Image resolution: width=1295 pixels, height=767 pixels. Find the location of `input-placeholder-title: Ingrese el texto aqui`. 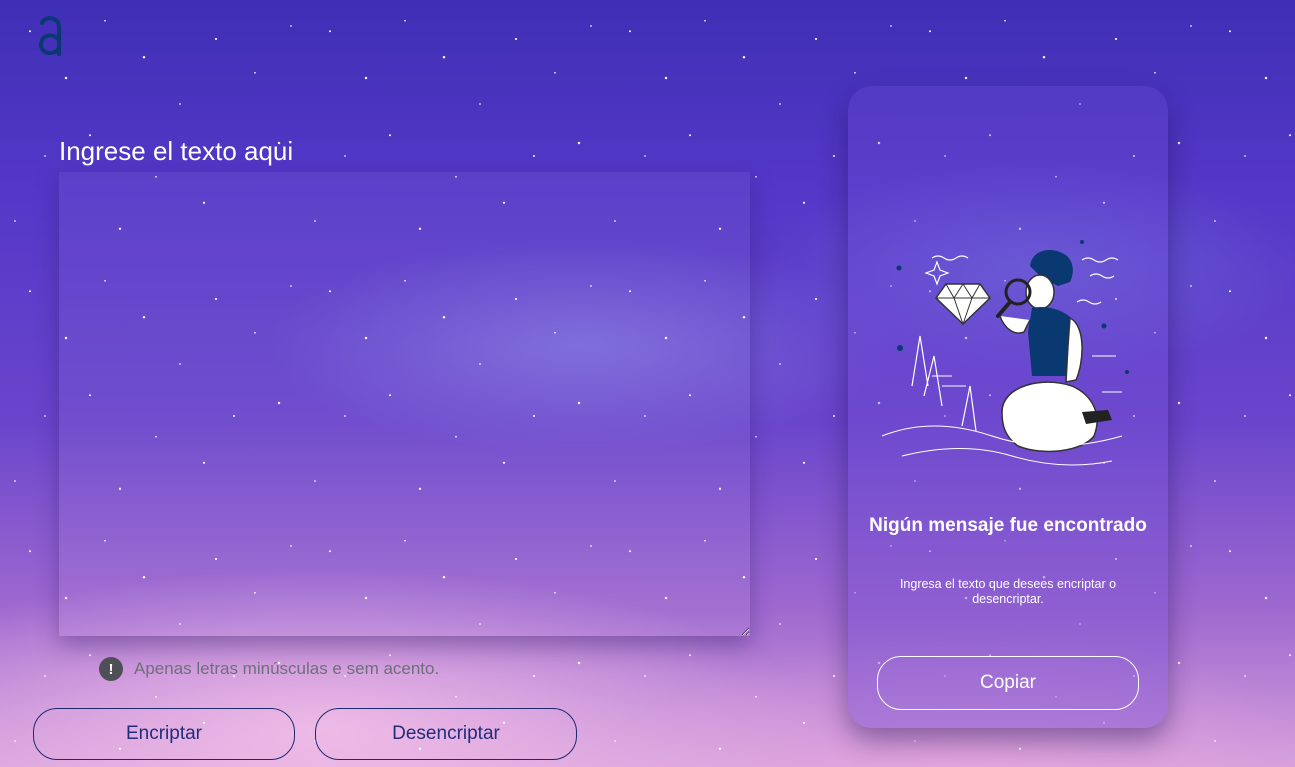

input-placeholder-title: Ingrese el texto aqui is located at coordinates (176, 151).